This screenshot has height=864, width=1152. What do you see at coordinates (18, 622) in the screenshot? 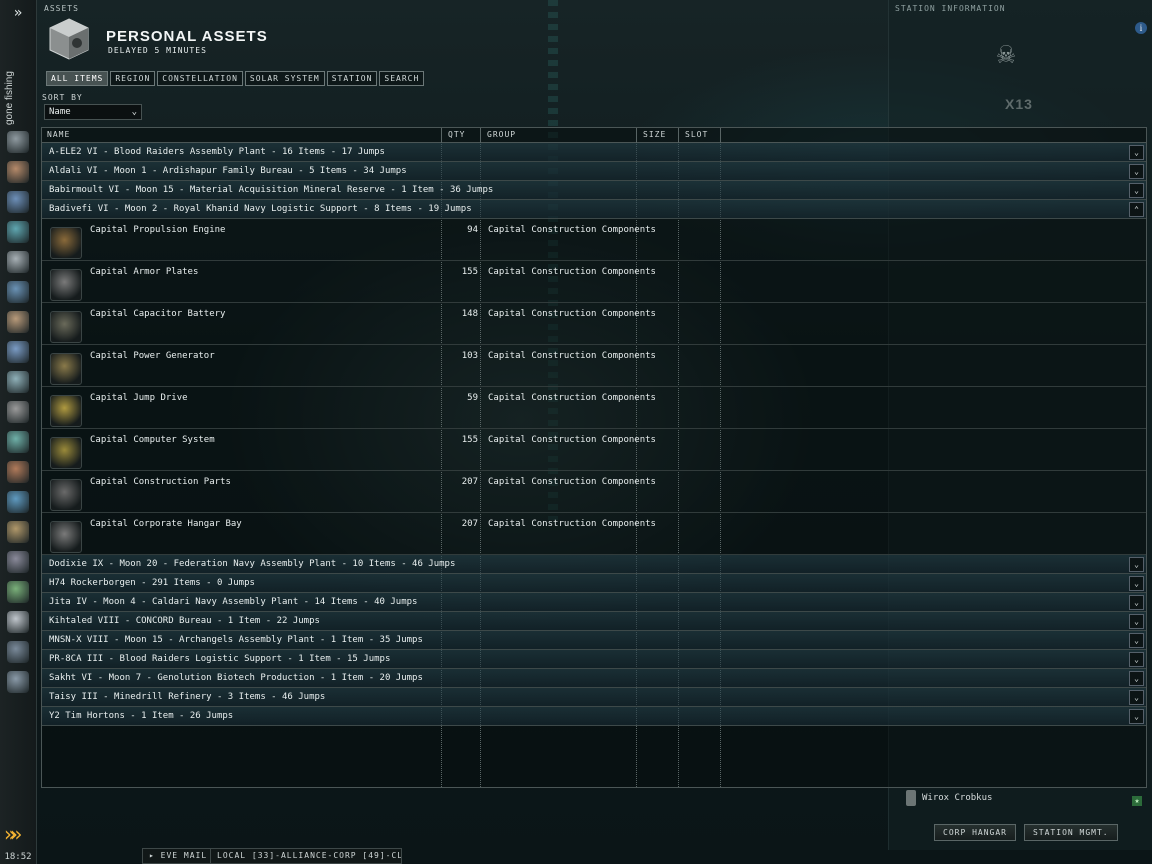
I see `portrait-icon` at bounding box center [18, 622].